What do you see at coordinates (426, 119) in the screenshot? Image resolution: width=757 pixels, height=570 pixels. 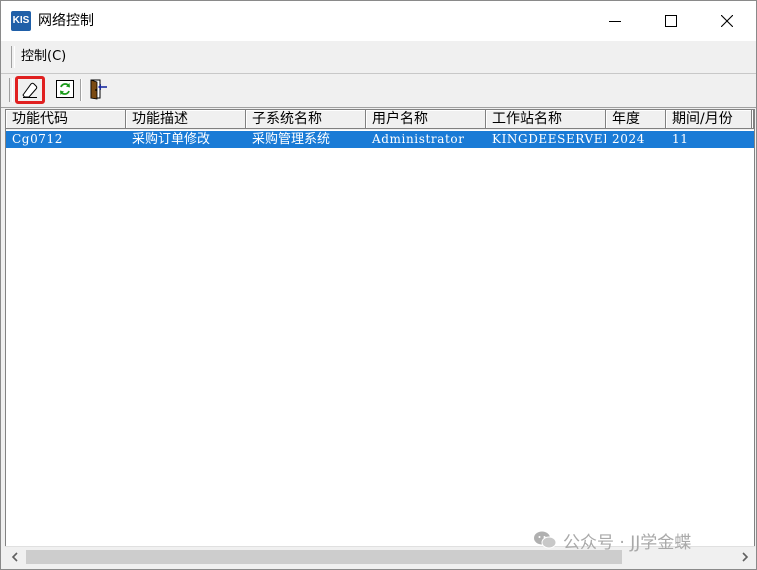 I see `column-header-user: 用户名称` at bounding box center [426, 119].